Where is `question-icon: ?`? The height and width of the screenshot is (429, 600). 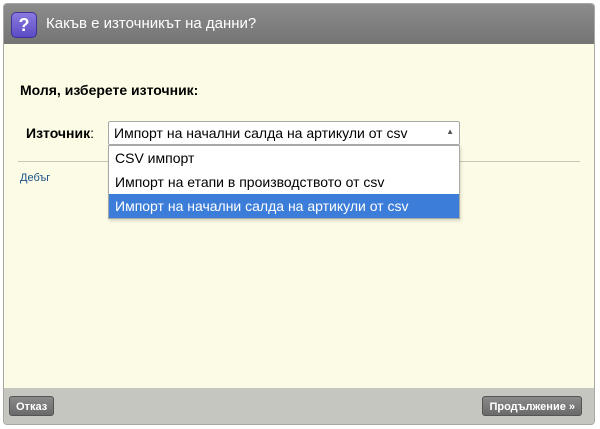 question-icon: ? is located at coordinates (24, 25).